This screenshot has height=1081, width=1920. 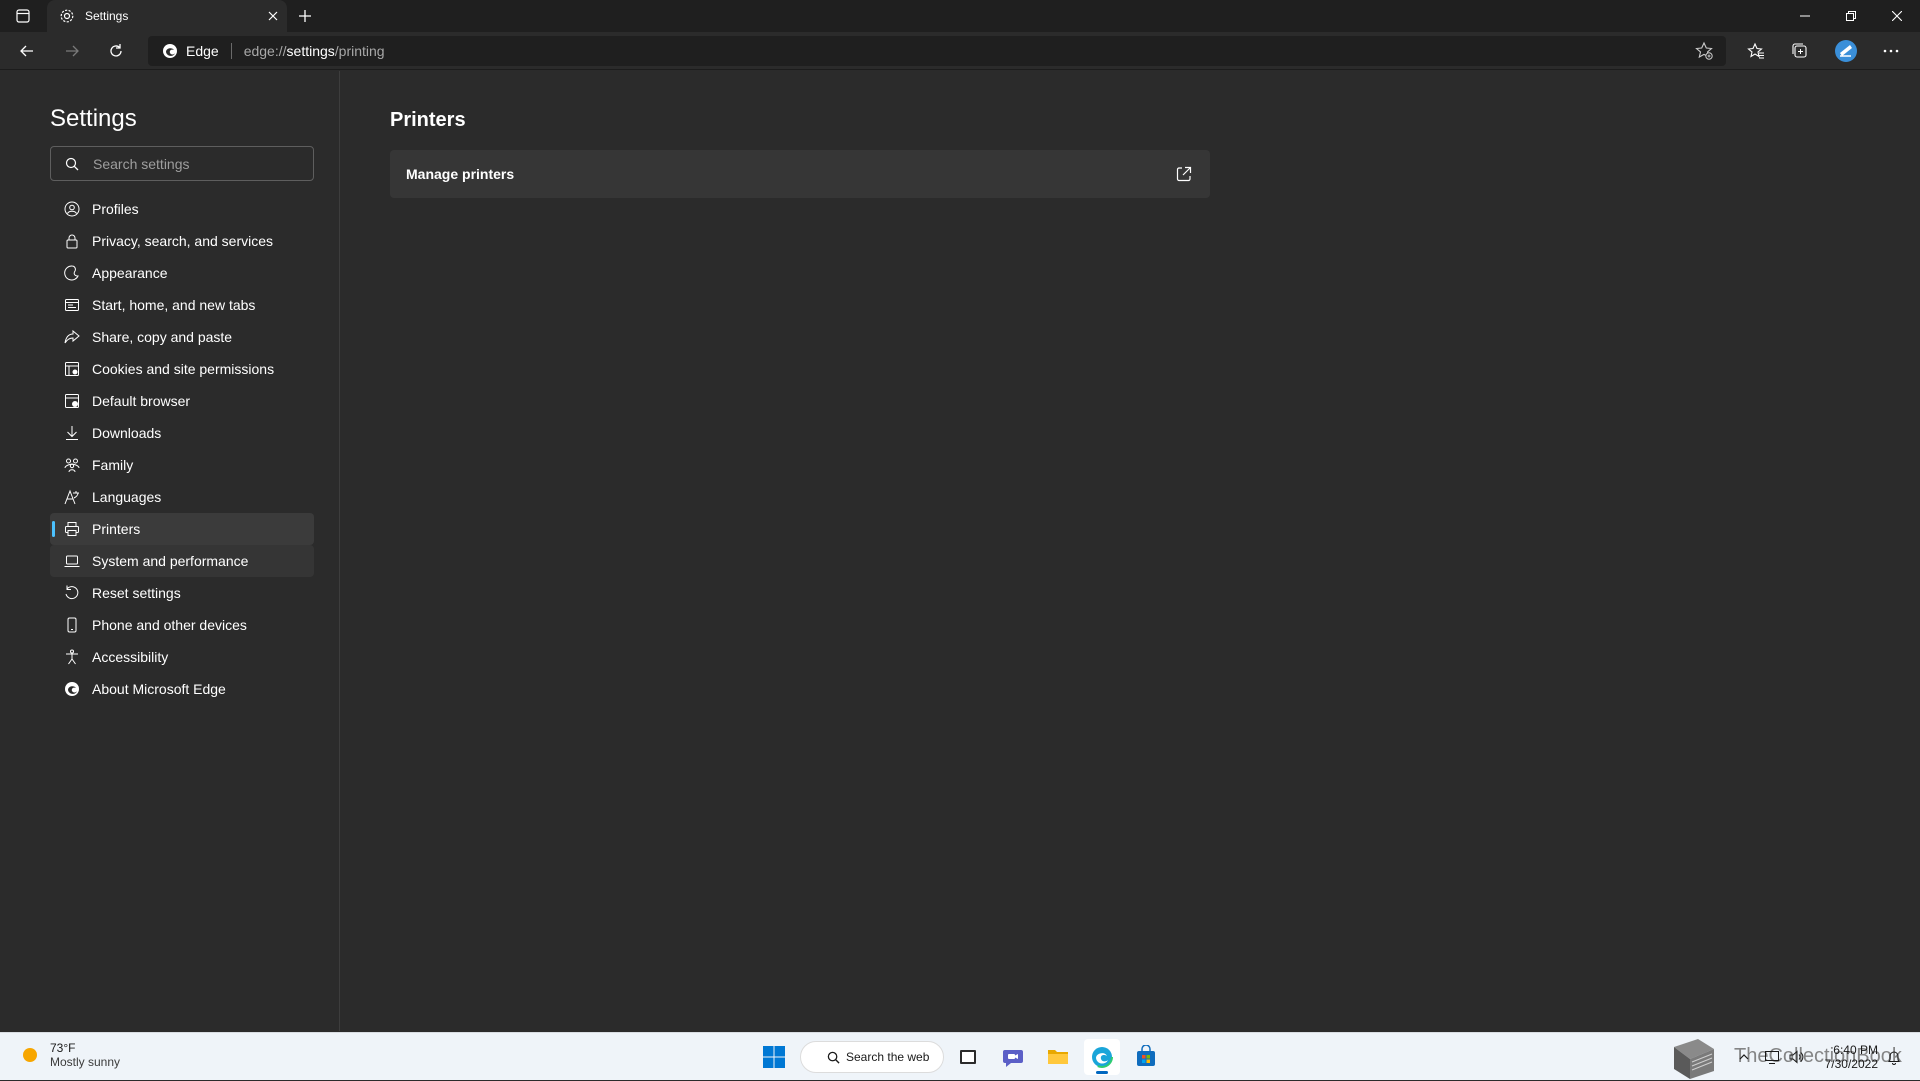 What do you see at coordinates (182, 657) in the screenshot?
I see `sidebar-item-accessibility: Accessibility` at bounding box center [182, 657].